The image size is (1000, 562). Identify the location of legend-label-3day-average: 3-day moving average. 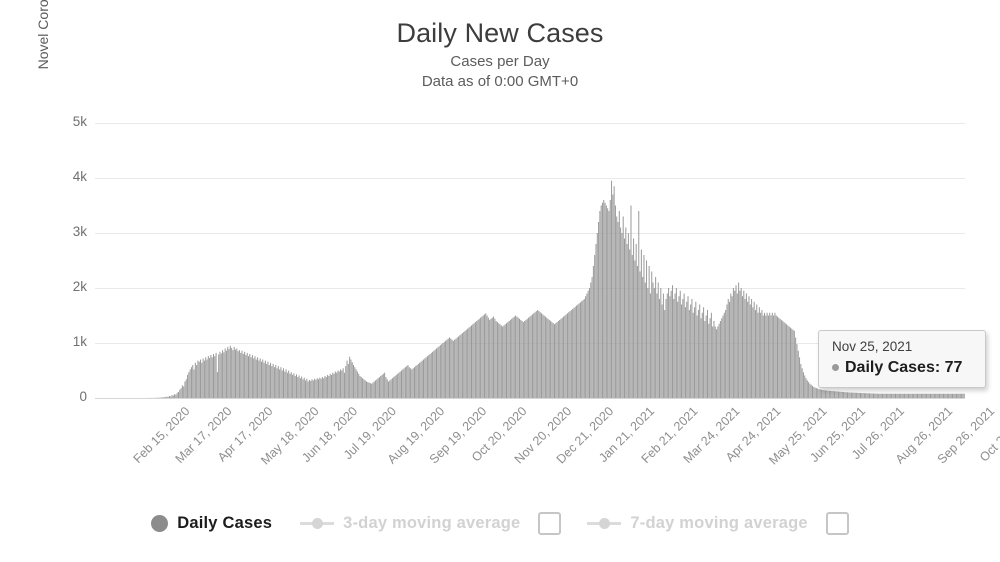
(432, 523).